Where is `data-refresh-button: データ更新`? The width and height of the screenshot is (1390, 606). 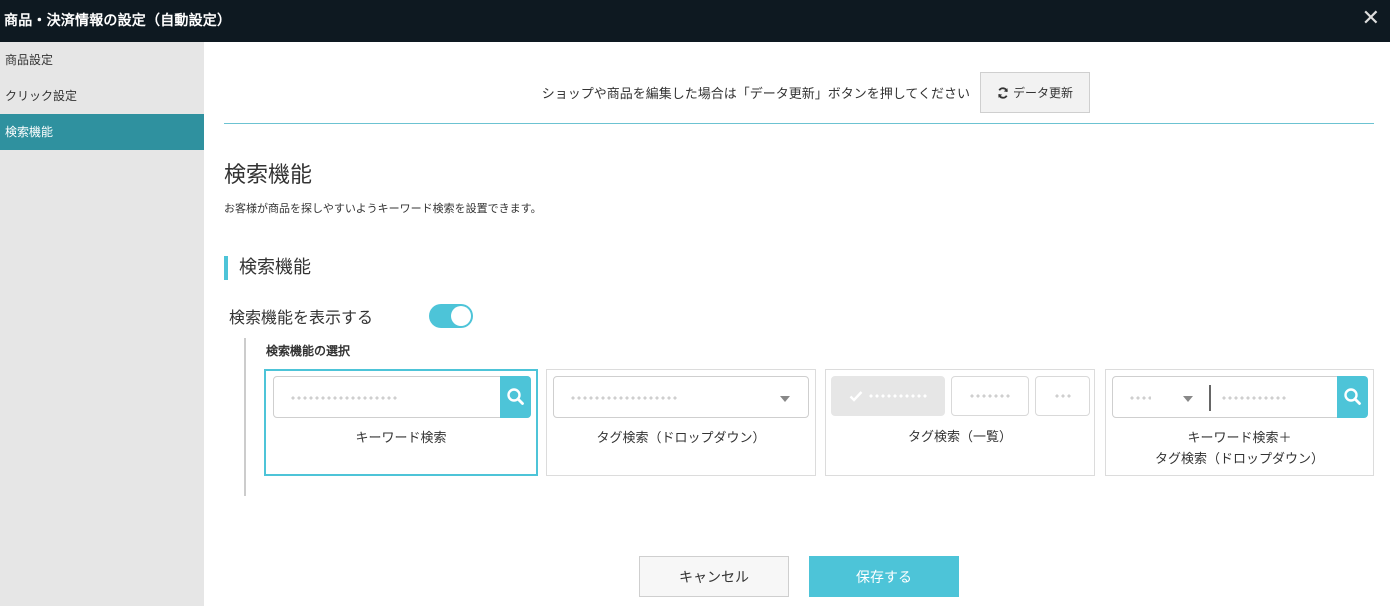
data-refresh-button: データ更新 is located at coordinates (1035, 92).